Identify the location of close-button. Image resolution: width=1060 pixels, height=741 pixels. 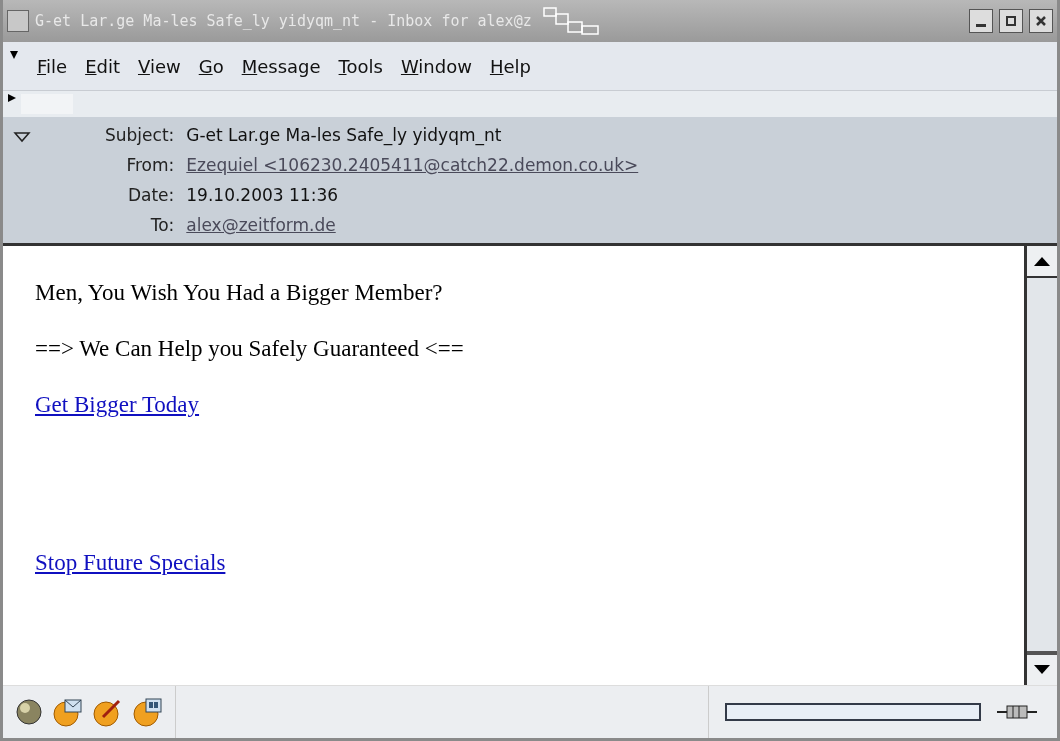
(1041, 21).